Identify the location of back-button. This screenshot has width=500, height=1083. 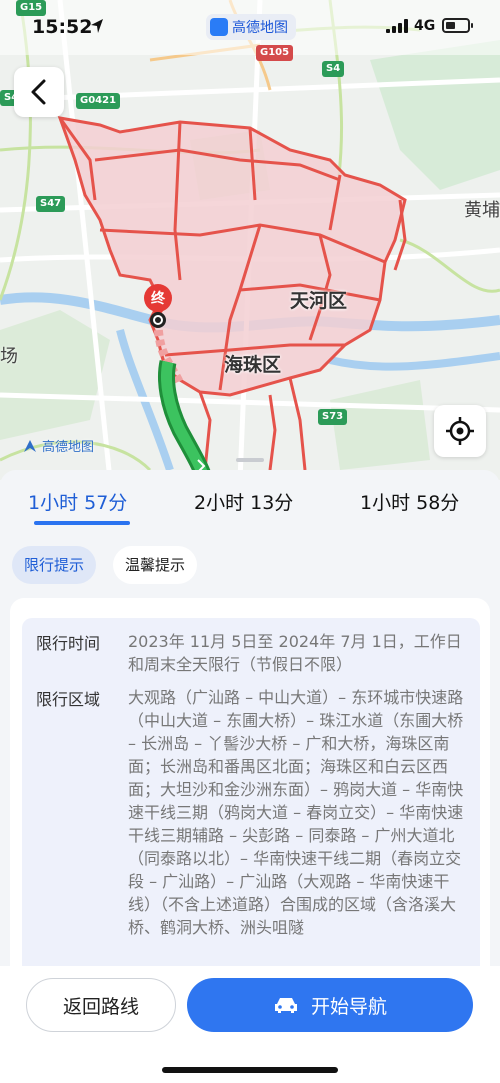
(39, 92).